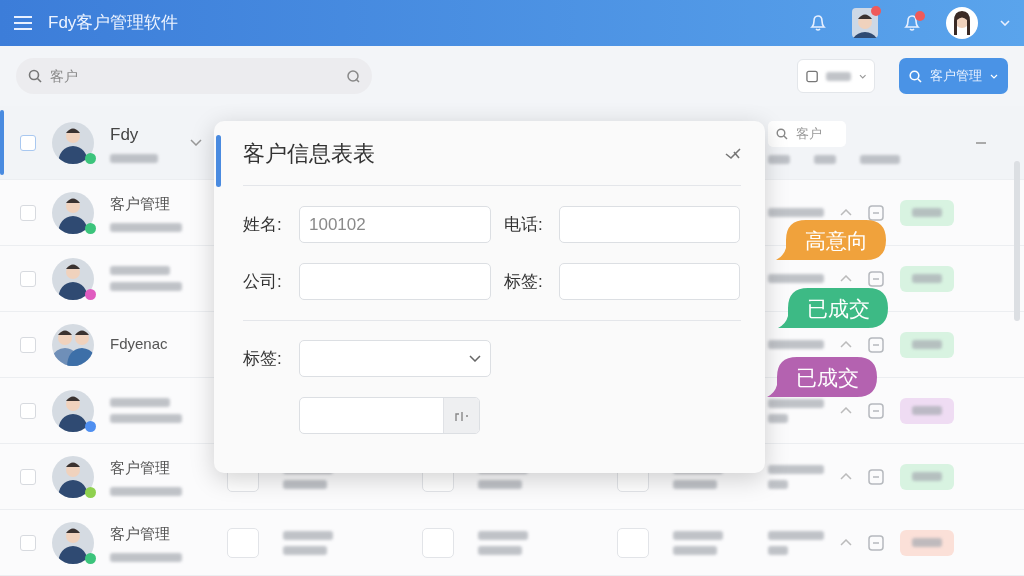 This screenshot has width=1024, height=576. I want to click on field-label: 公司:, so click(263, 281).